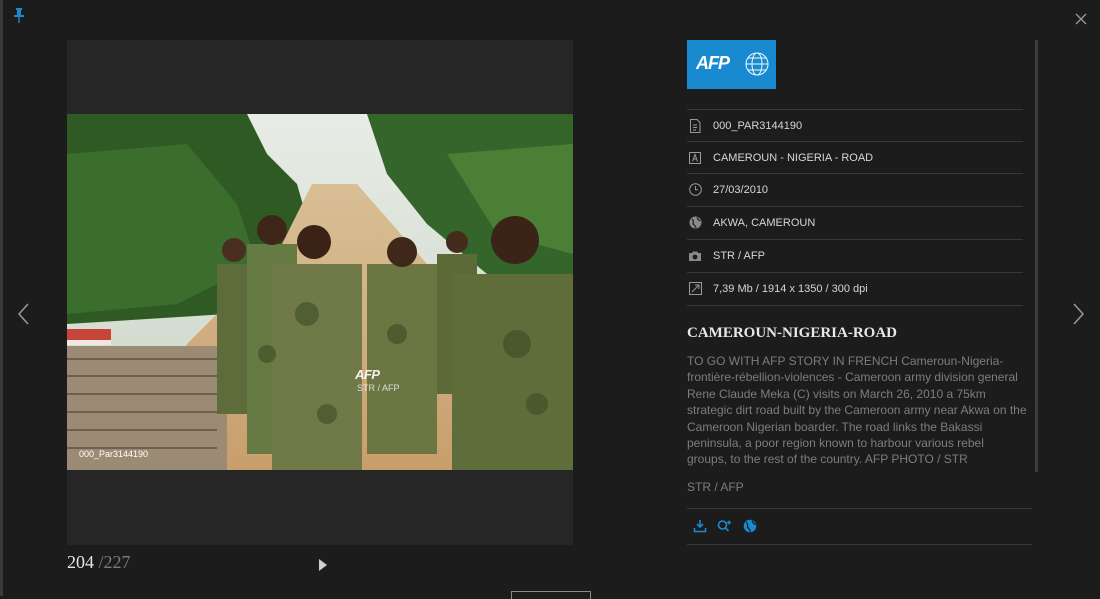  I want to click on meta-row-location: AKWA, CAMEROUN, so click(855, 222).